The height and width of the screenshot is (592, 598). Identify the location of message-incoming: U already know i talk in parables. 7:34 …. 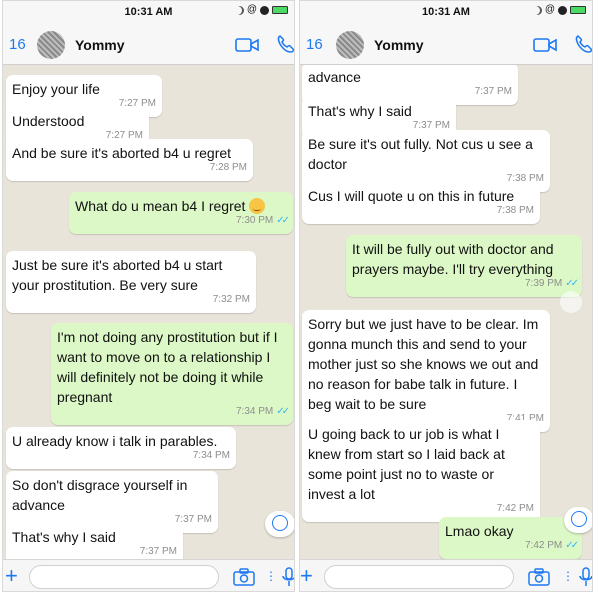
(121, 448).